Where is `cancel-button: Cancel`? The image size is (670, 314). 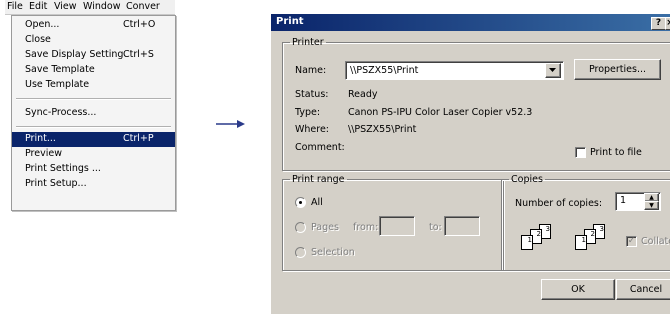
cancel-button: Cancel is located at coordinates (643, 289).